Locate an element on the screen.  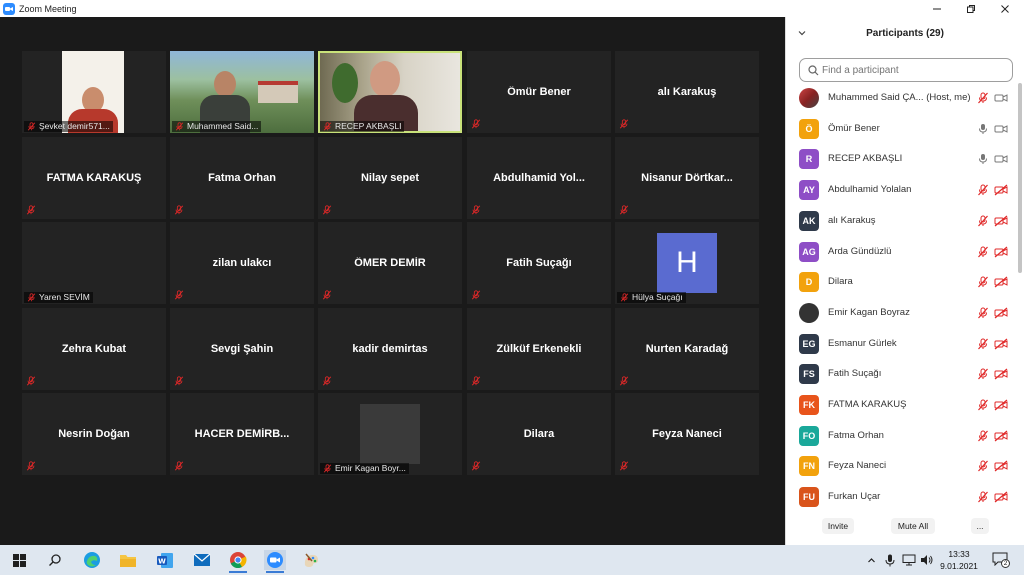
mail-icon is located at coordinates (202, 559).